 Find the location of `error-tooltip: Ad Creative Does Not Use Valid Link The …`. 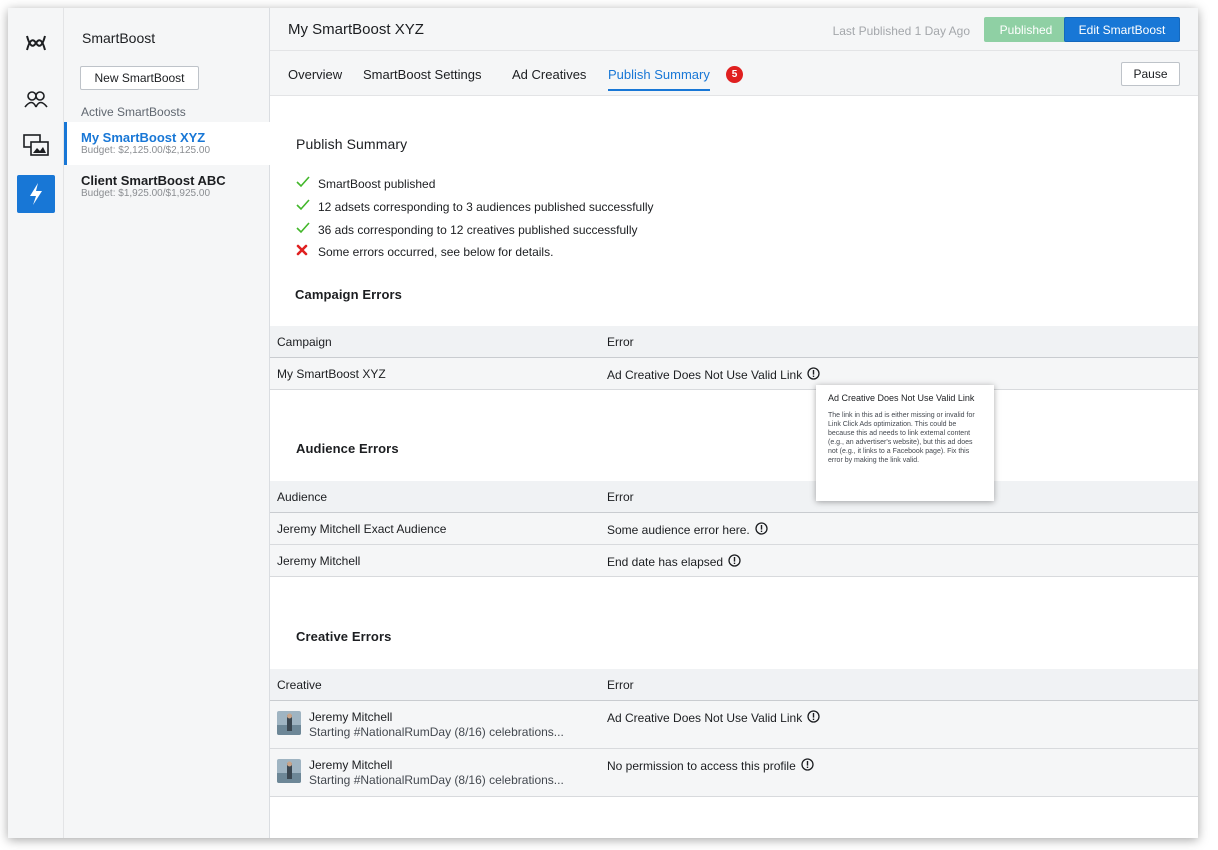

error-tooltip: Ad Creative Does Not Use Valid Link The … is located at coordinates (905, 443).